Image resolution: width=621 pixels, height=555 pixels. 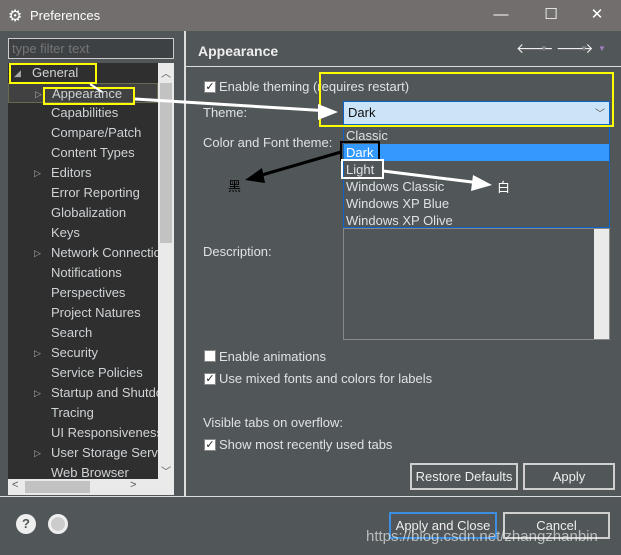 I want to click on general-highlight-box, so click(x=53, y=73).